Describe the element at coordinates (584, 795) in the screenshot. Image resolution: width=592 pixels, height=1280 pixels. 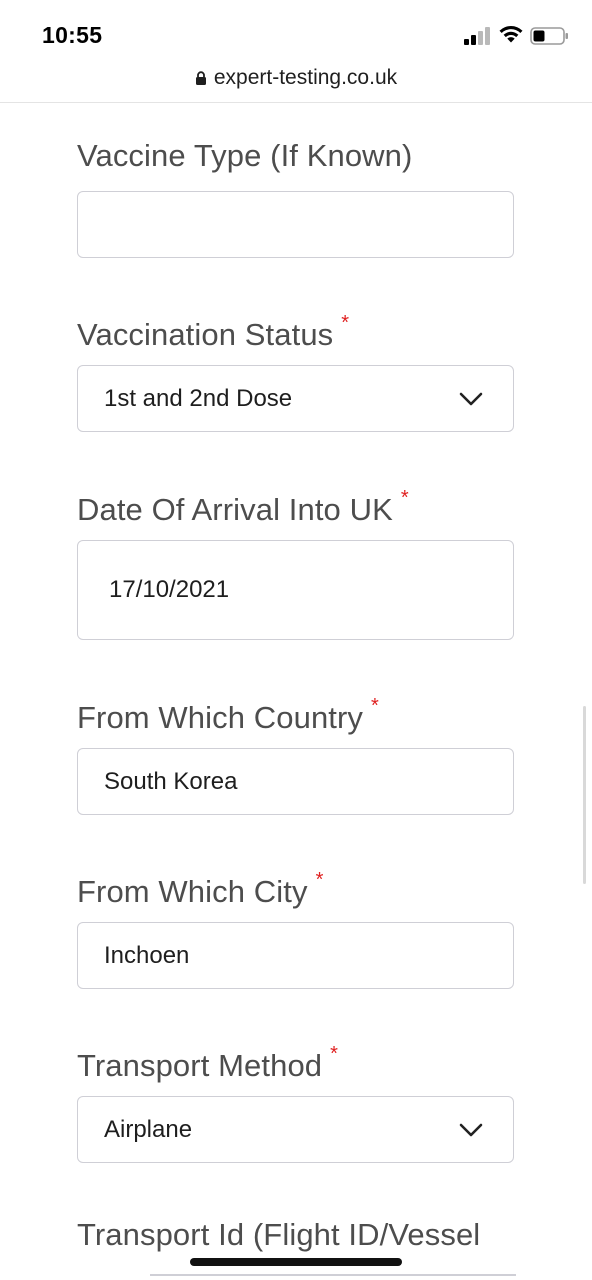
I see `scroll-indicator` at that location.